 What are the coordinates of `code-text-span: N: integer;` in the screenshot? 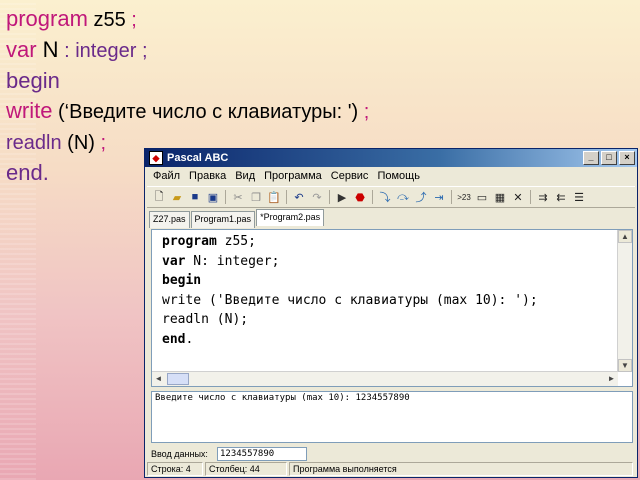 It's located at (232, 261).